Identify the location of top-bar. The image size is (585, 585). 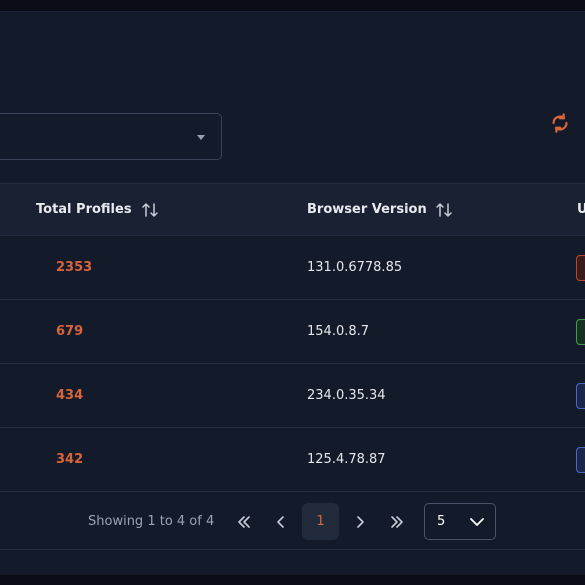
(292, 6).